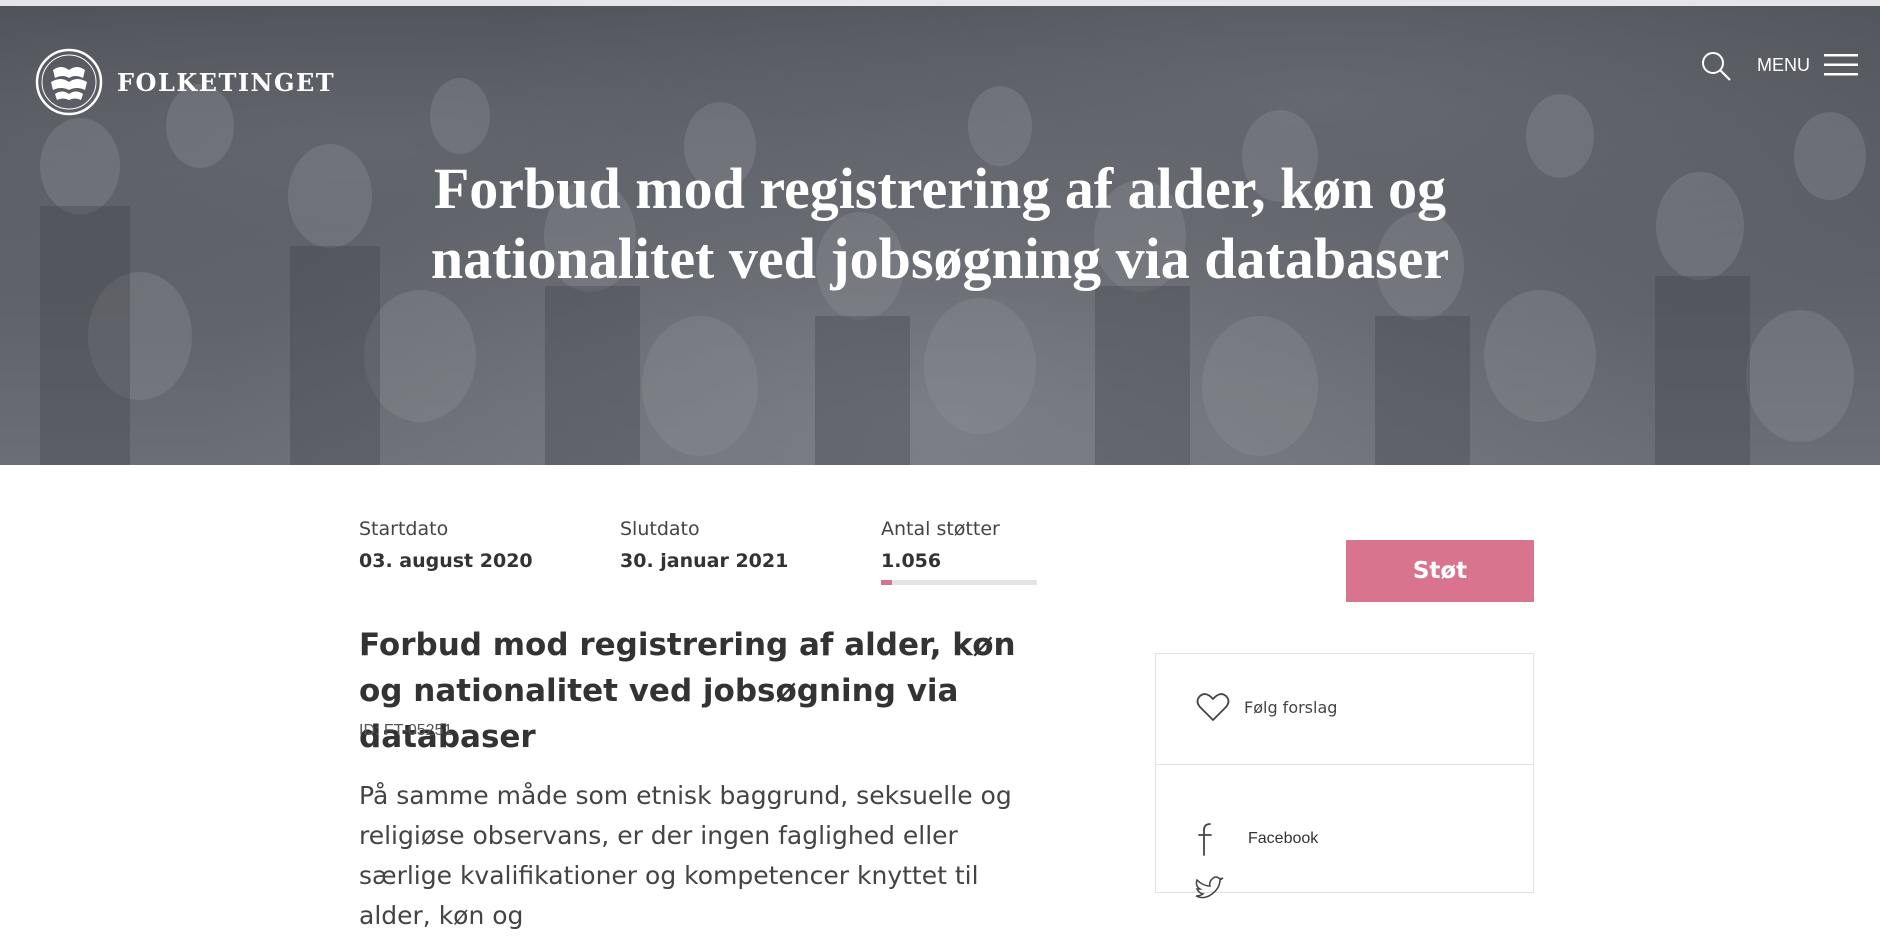 This screenshot has width=1880, height=936. What do you see at coordinates (1716, 66) in the screenshot?
I see `search-icon` at bounding box center [1716, 66].